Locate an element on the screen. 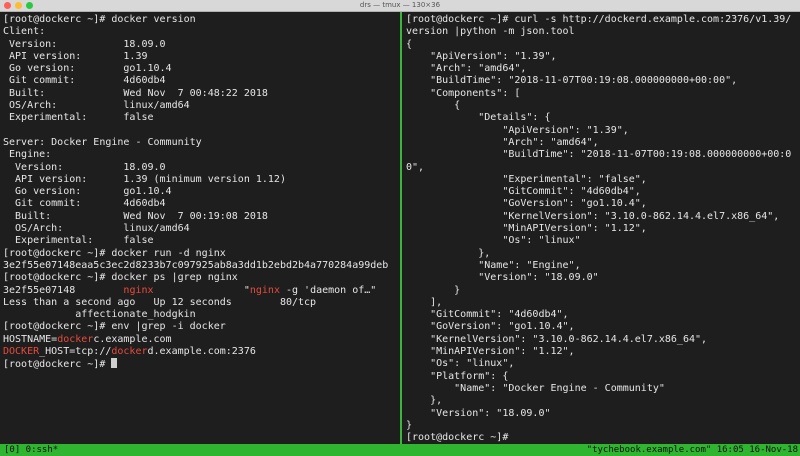 Image resolution: width=800 pixels, height=456 pixels. terminal-line: [root@dockerc ~]# docker ps |grep nginx is located at coordinates (120, 278).